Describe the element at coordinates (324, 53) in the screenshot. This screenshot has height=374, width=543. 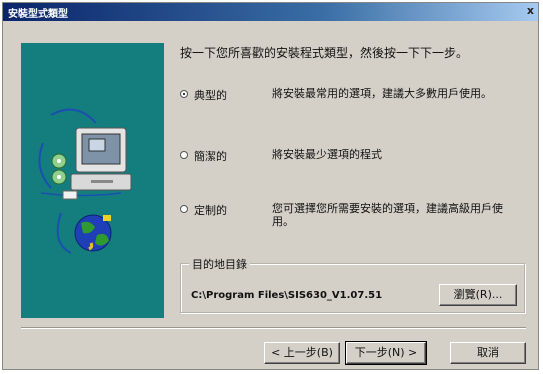
I see `instruction-text: 按一下您所喜歡的安裝程式類型，然後按一下下一步。` at that location.